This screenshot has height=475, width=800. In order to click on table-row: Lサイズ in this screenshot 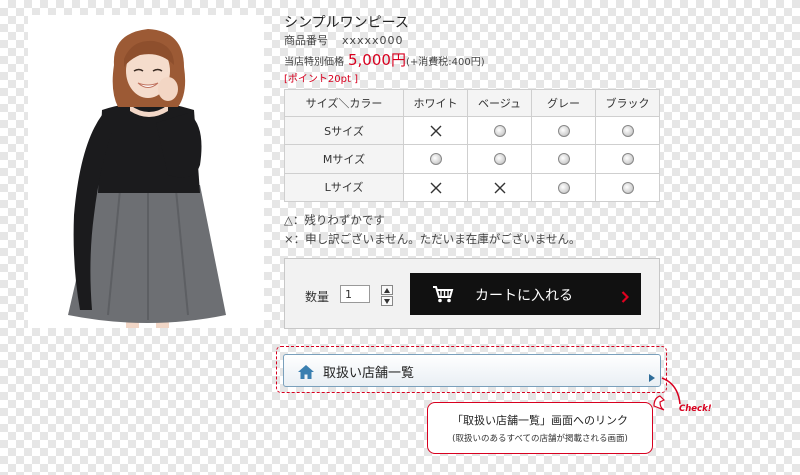, I will do `click(472, 187)`.